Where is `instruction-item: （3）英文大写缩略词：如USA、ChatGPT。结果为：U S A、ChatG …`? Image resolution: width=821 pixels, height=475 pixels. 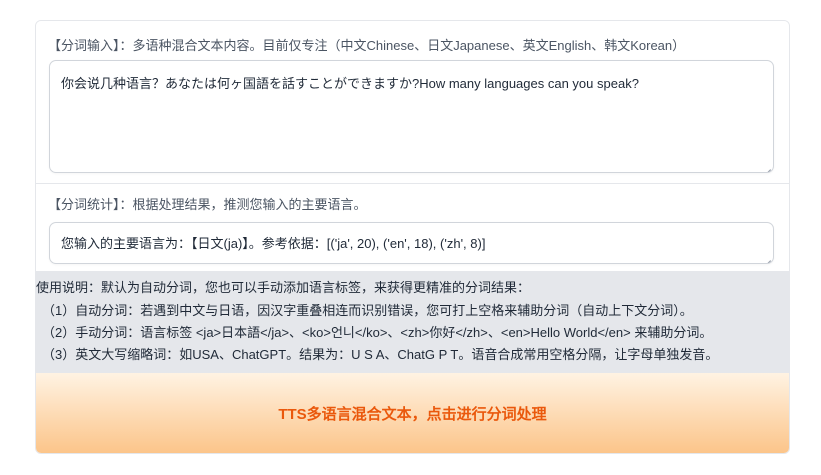 instruction-item: （3）英文大写缩略词：如USA、ChatGPT。结果为：U S A、ChatG … is located at coordinates (380, 354).